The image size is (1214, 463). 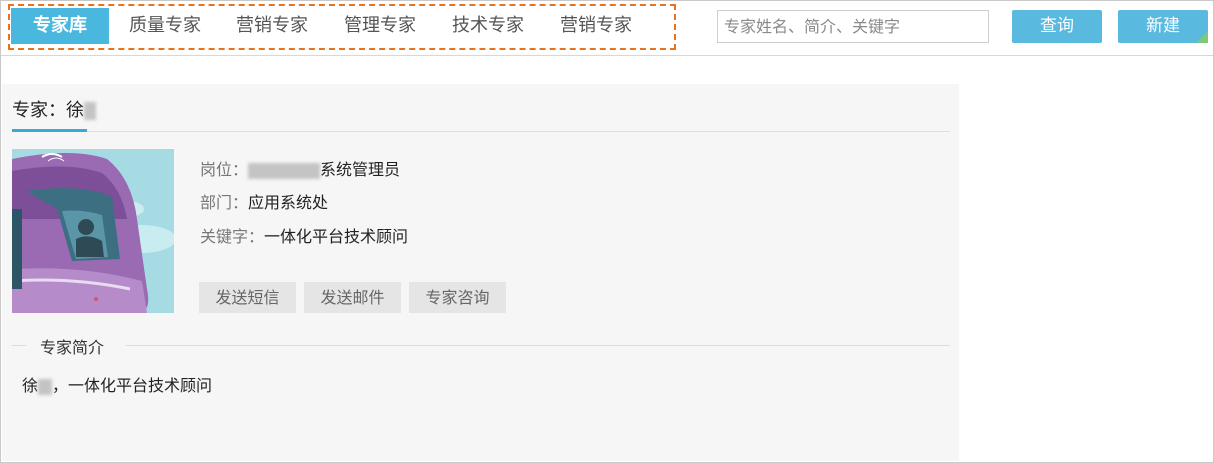 What do you see at coordinates (49, 130) in the screenshot?
I see `title-active-underline` at bounding box center [49, 130].